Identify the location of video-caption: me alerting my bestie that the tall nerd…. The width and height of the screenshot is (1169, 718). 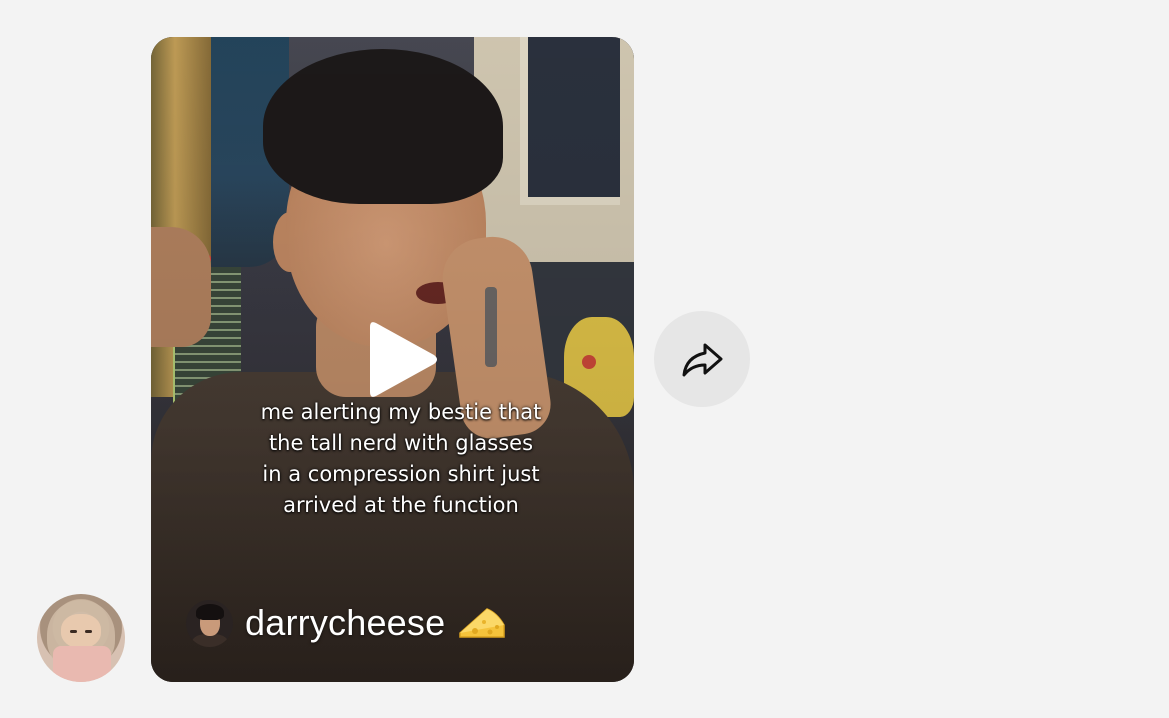
(401, 459).